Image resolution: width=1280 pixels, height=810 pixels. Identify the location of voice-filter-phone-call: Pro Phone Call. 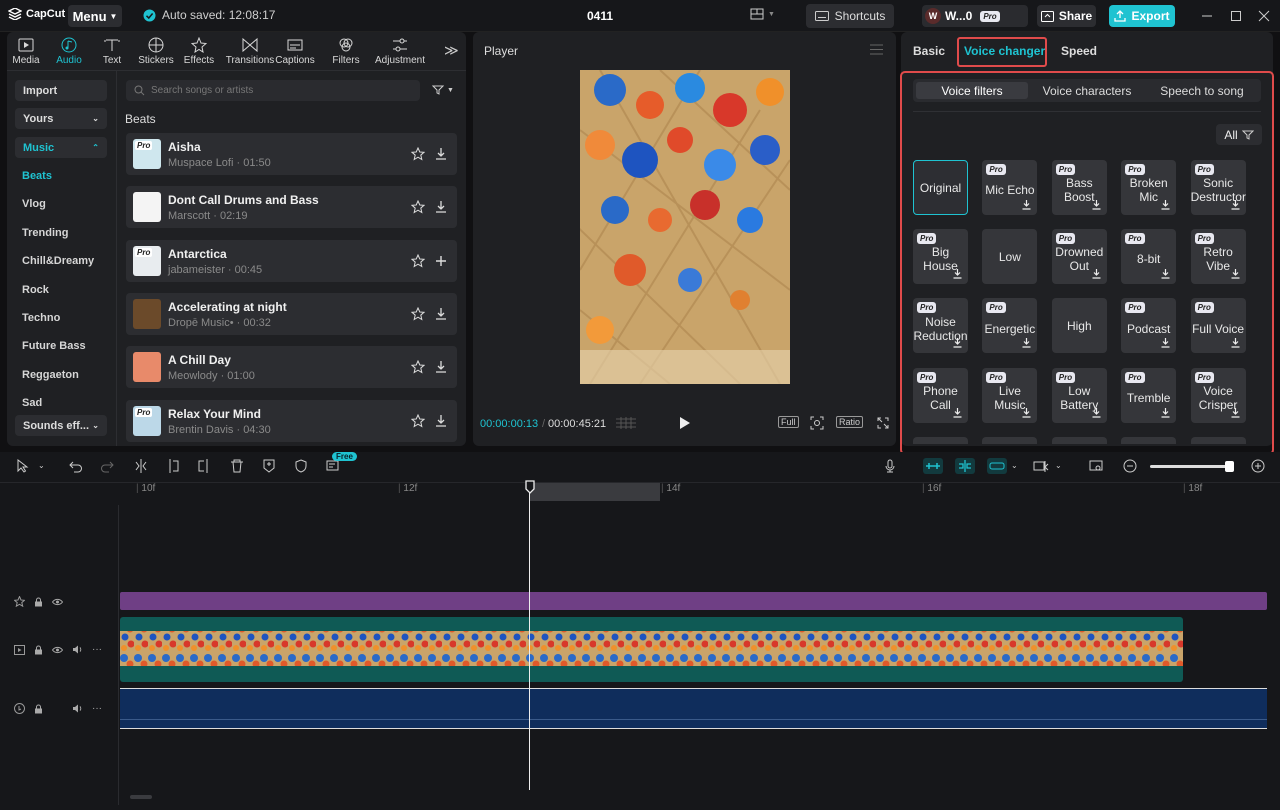
(940, 395).